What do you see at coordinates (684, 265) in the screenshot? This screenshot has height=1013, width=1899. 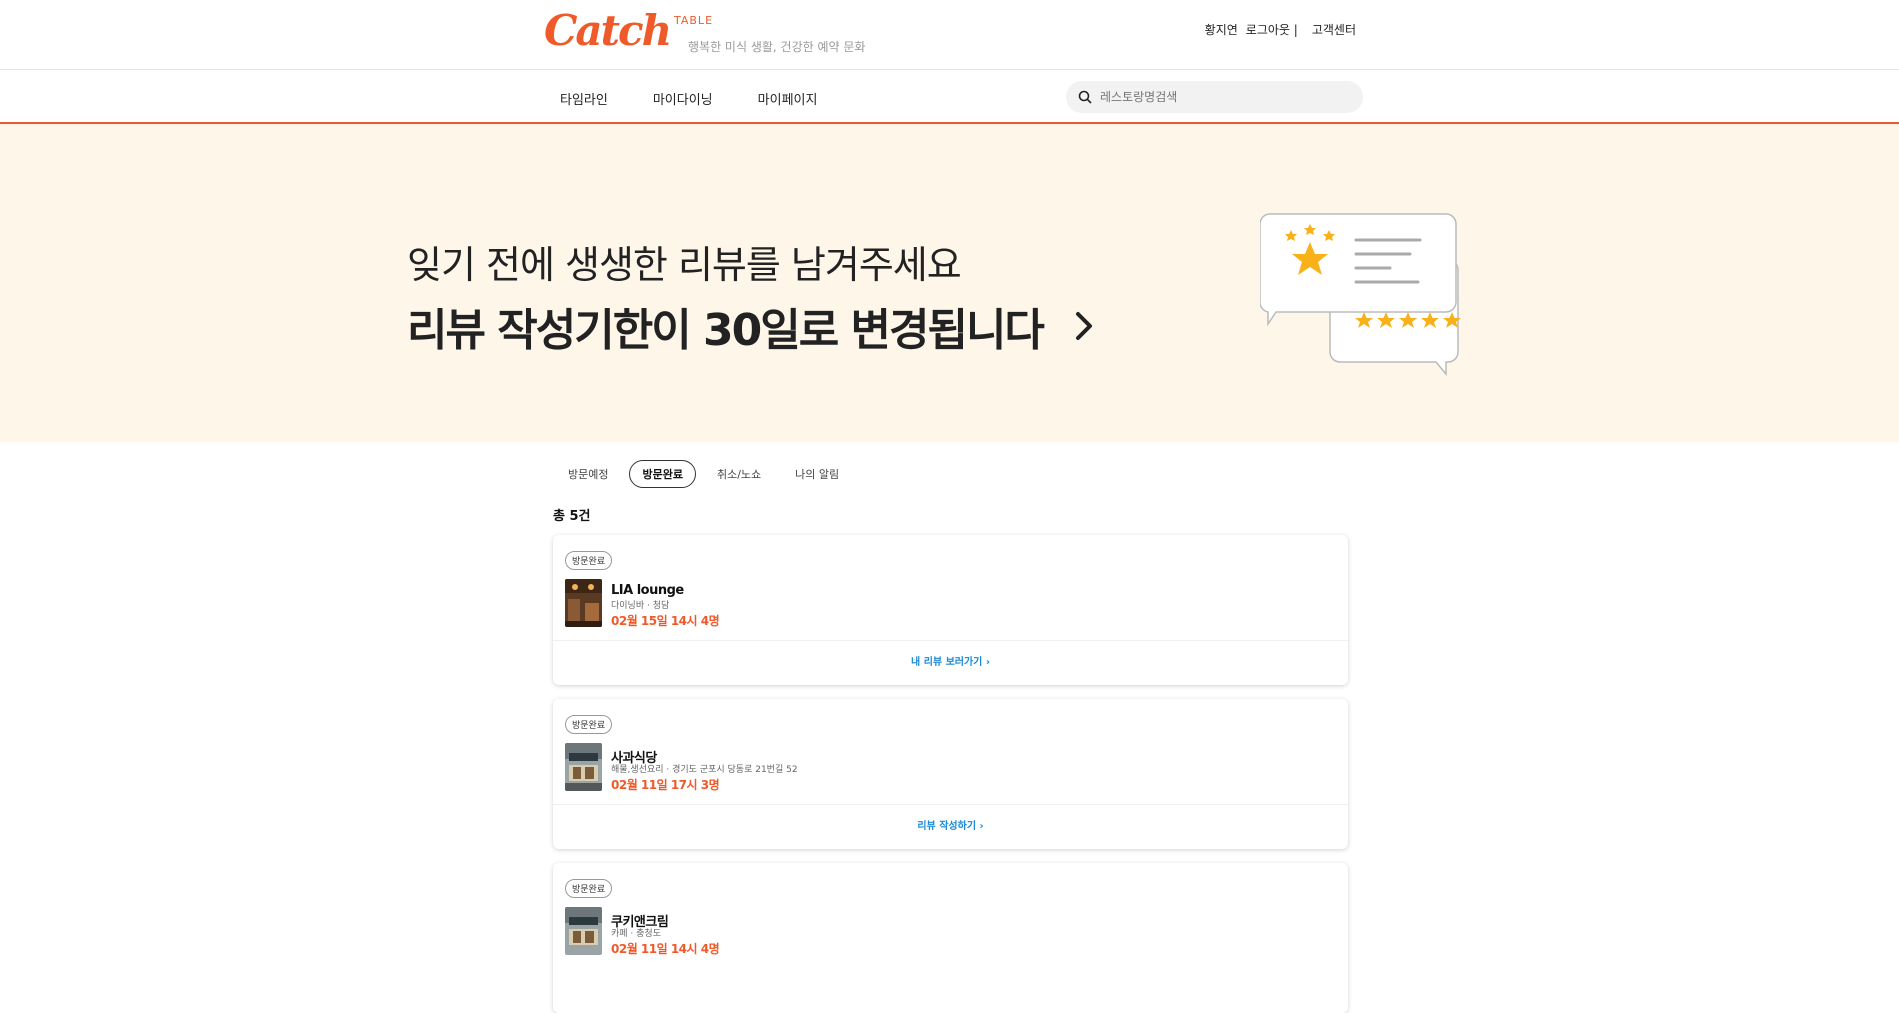 I see `banner-line1: 잊기 전에 생생한 리뷰를 남겨주세요` at bounding box center [684, 265].